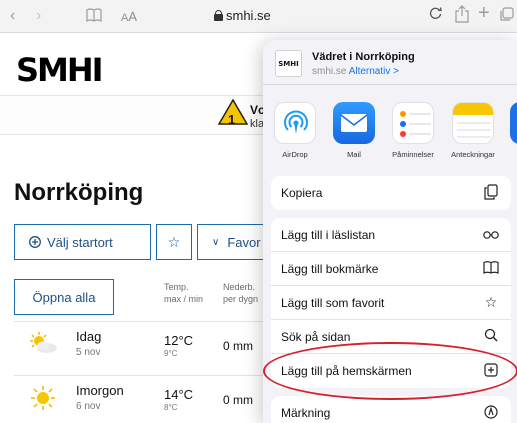 This screenshot has height=423, width=517. Describe the element at coordinates (491, 235) in the screenshot. I see `glasses-icon` at that location.